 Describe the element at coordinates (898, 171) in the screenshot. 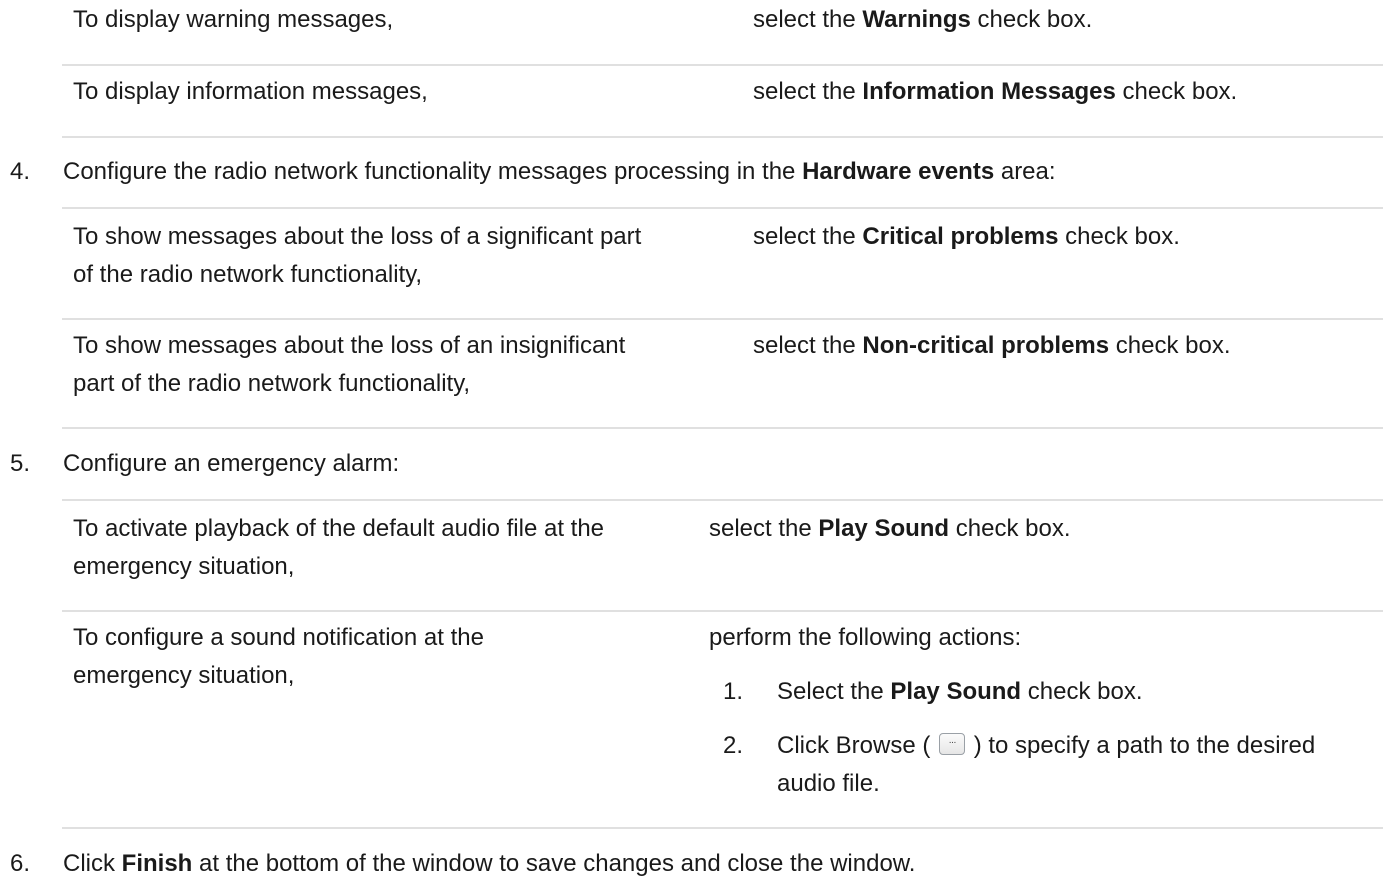

I see `hardware-events-label: Hardware events` at that location.